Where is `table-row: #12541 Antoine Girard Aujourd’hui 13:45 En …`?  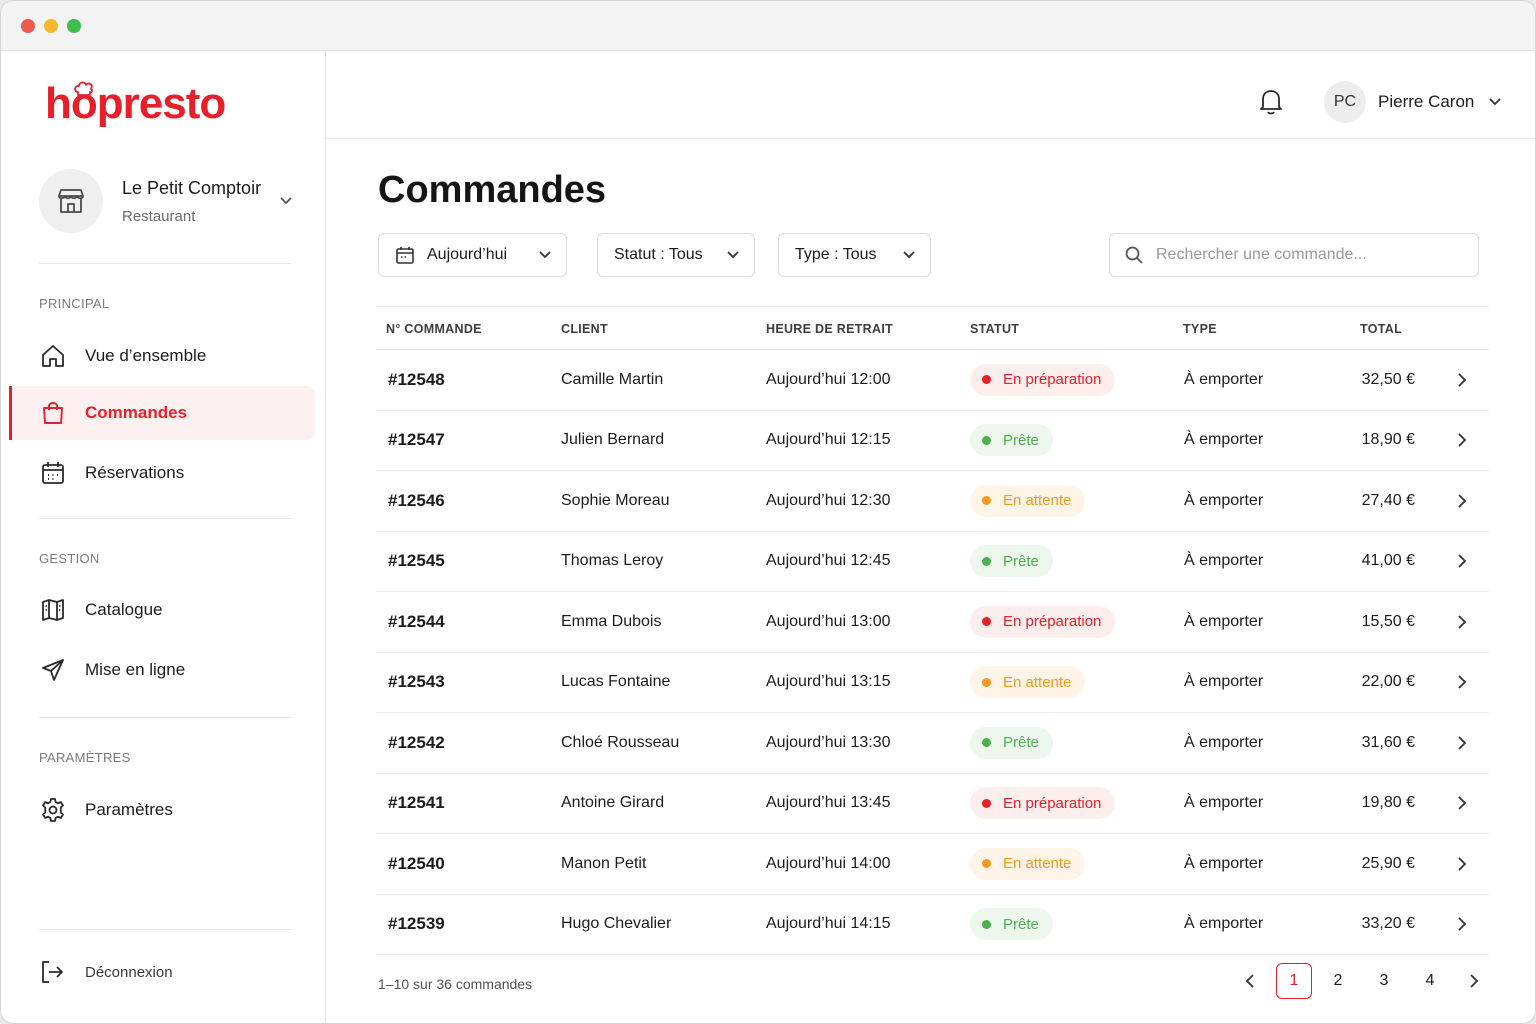 table-row: #12541 Antoine Girard Aujourd’hui 13:45 En … is located at coordinates (932, 804).